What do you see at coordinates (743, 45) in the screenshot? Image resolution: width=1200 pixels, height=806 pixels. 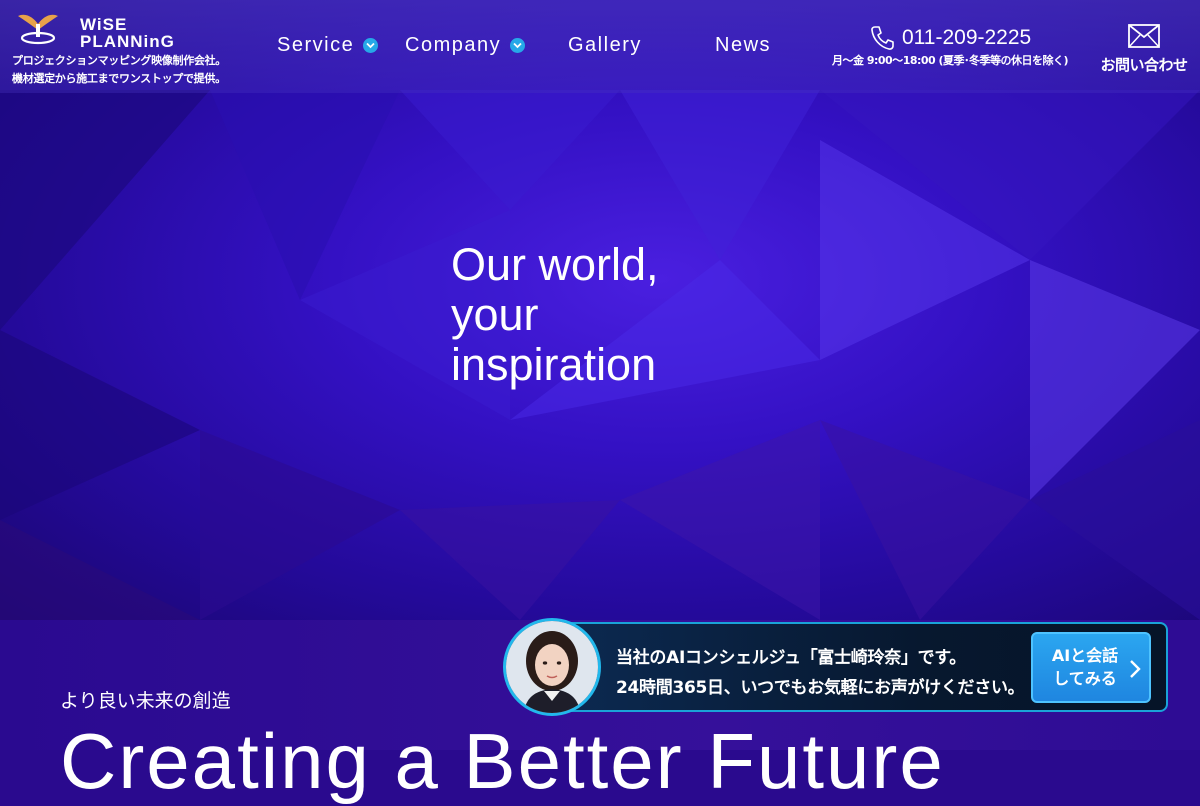 I see `nav-item-news: News` at bounding box center [743, 45].